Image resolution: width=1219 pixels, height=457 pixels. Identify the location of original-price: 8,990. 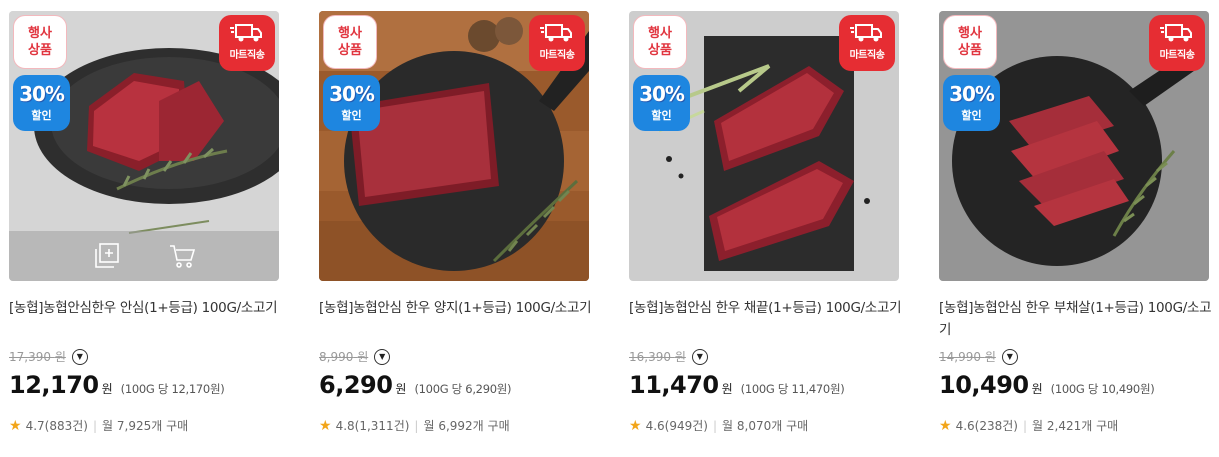
(336, 357).